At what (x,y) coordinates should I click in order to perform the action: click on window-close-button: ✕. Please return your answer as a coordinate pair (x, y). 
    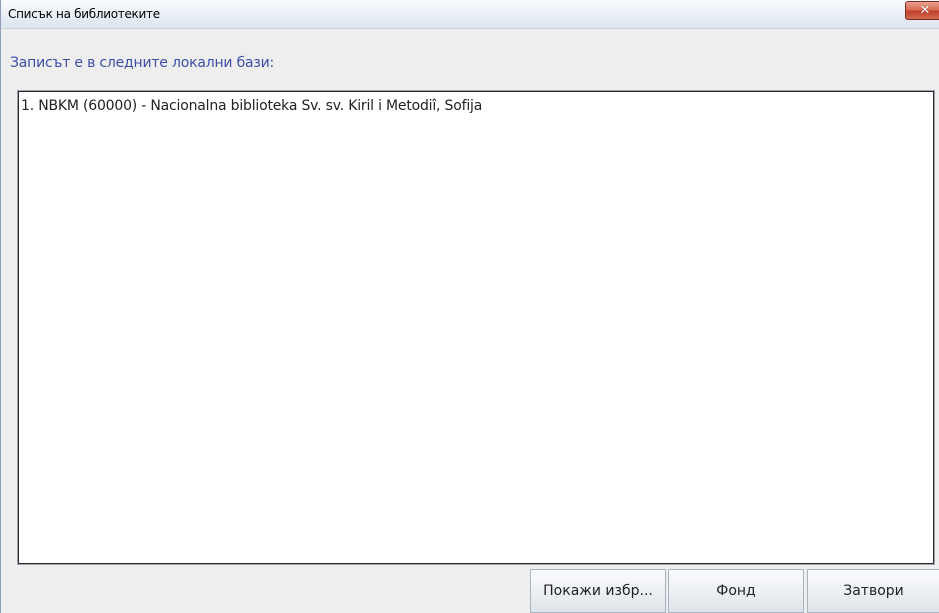
    Looking at the image, I should click on (922, 10).